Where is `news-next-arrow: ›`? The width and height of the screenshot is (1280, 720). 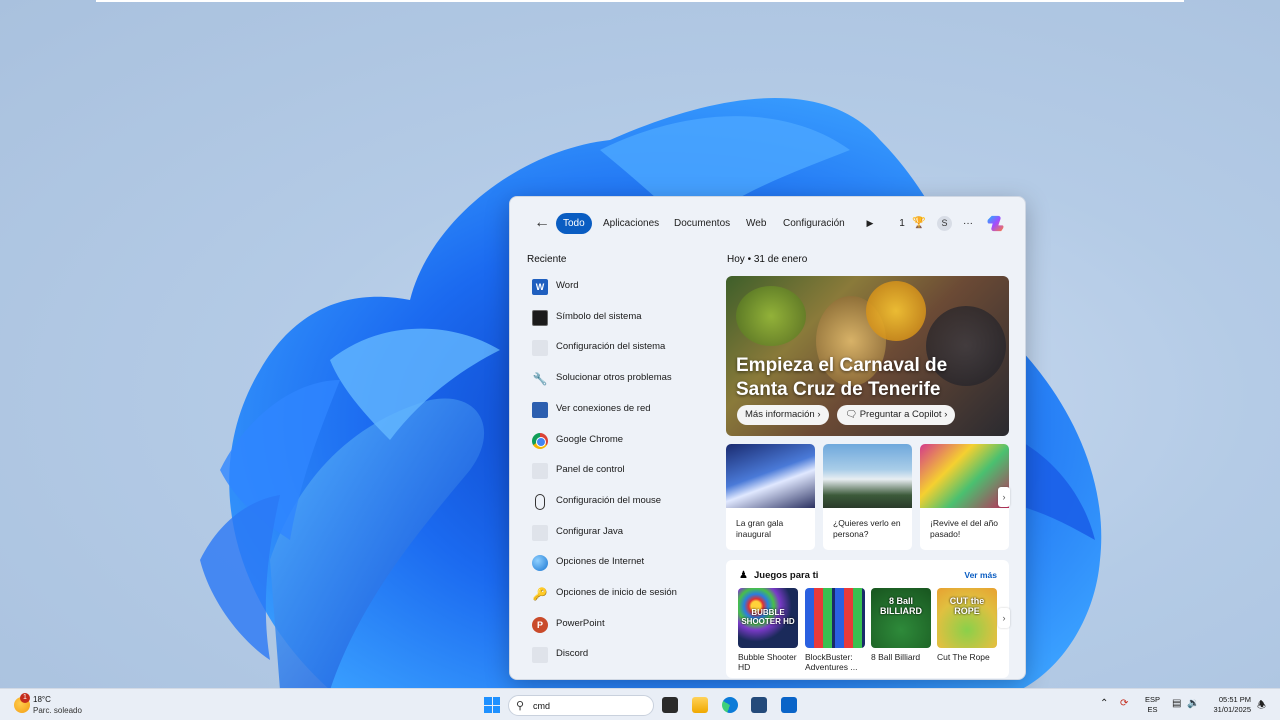
news-next-arrow: › is located at coordinates (1004, 497).